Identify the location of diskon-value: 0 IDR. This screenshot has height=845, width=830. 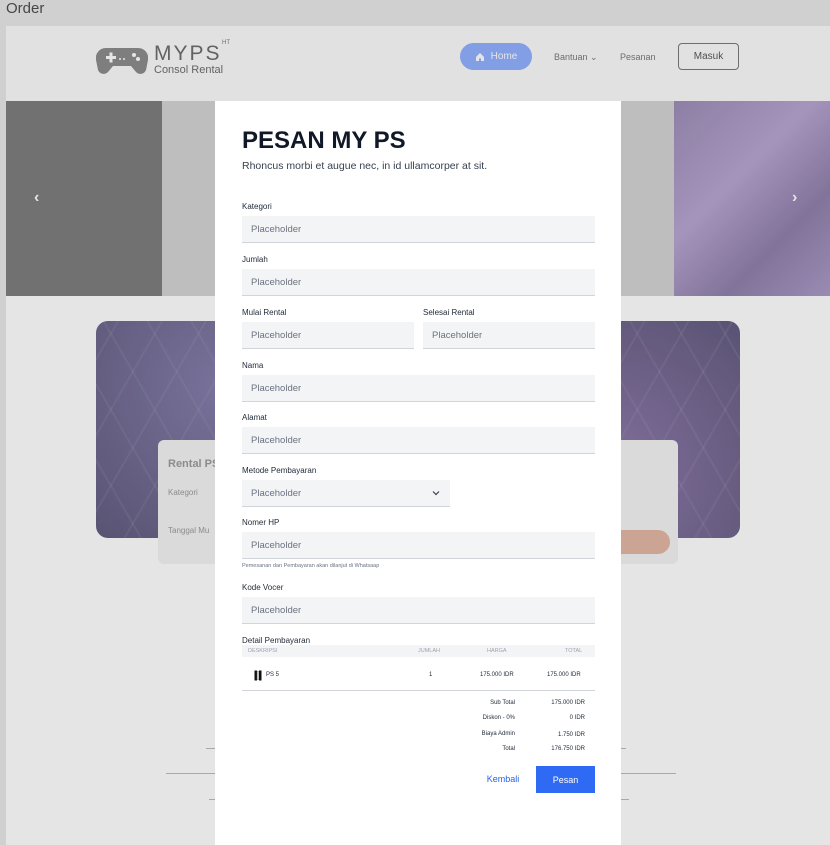
(577, 718).